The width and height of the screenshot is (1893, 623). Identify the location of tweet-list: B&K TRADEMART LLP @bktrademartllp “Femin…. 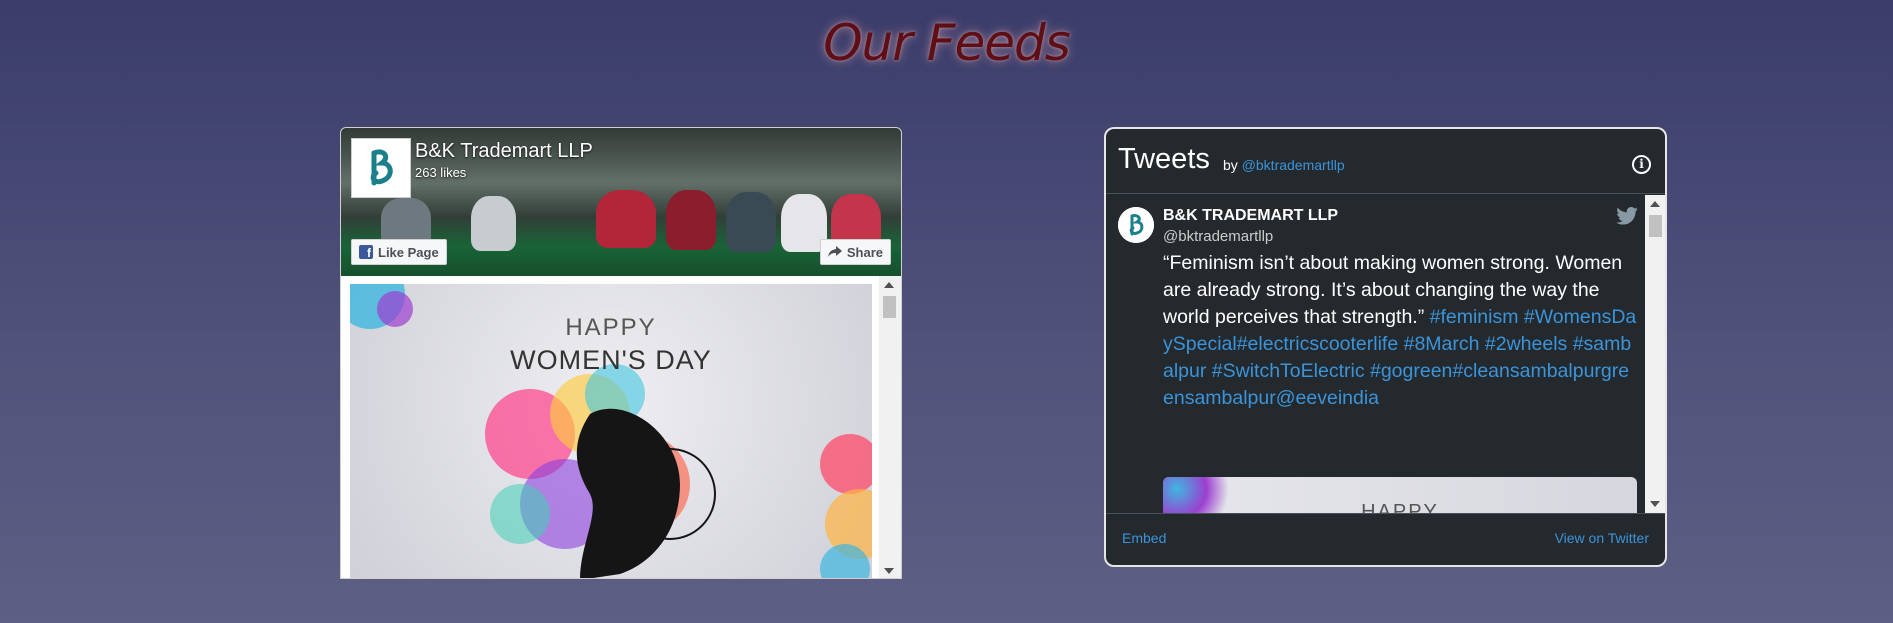
(1376, 354).